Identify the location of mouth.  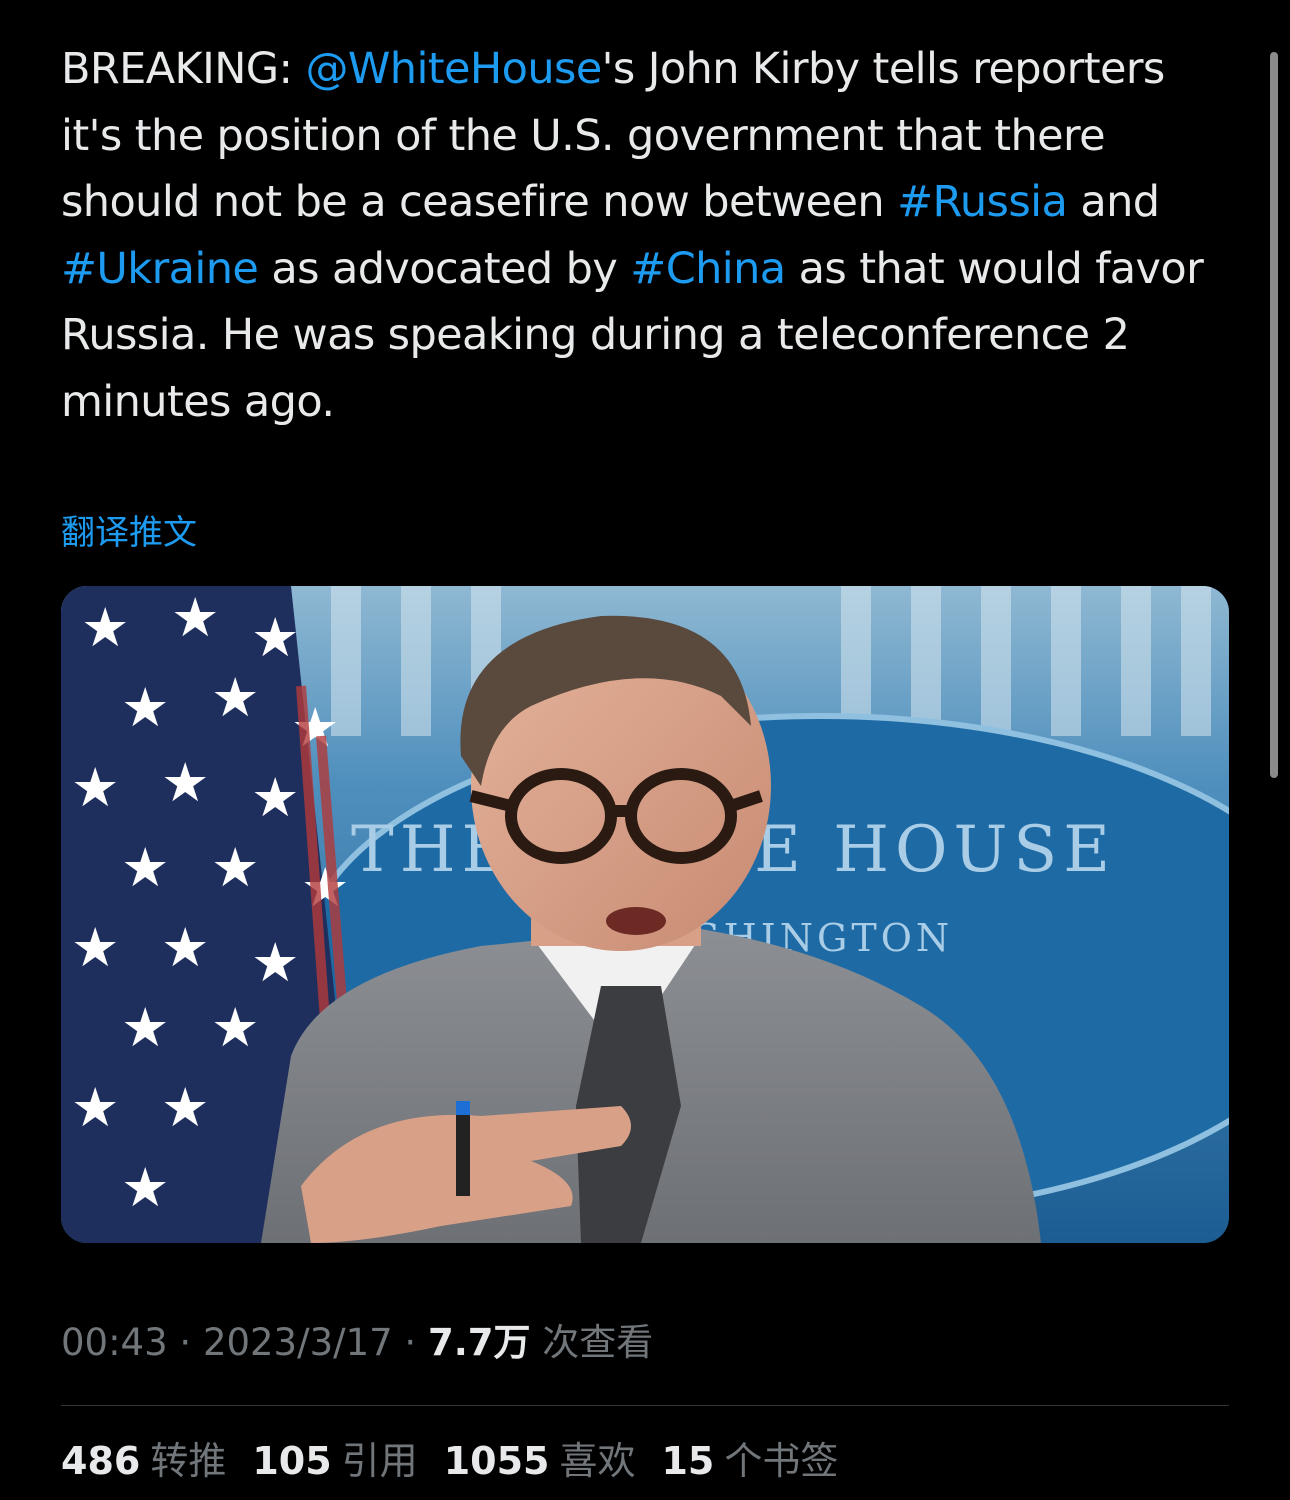
(636, 921).